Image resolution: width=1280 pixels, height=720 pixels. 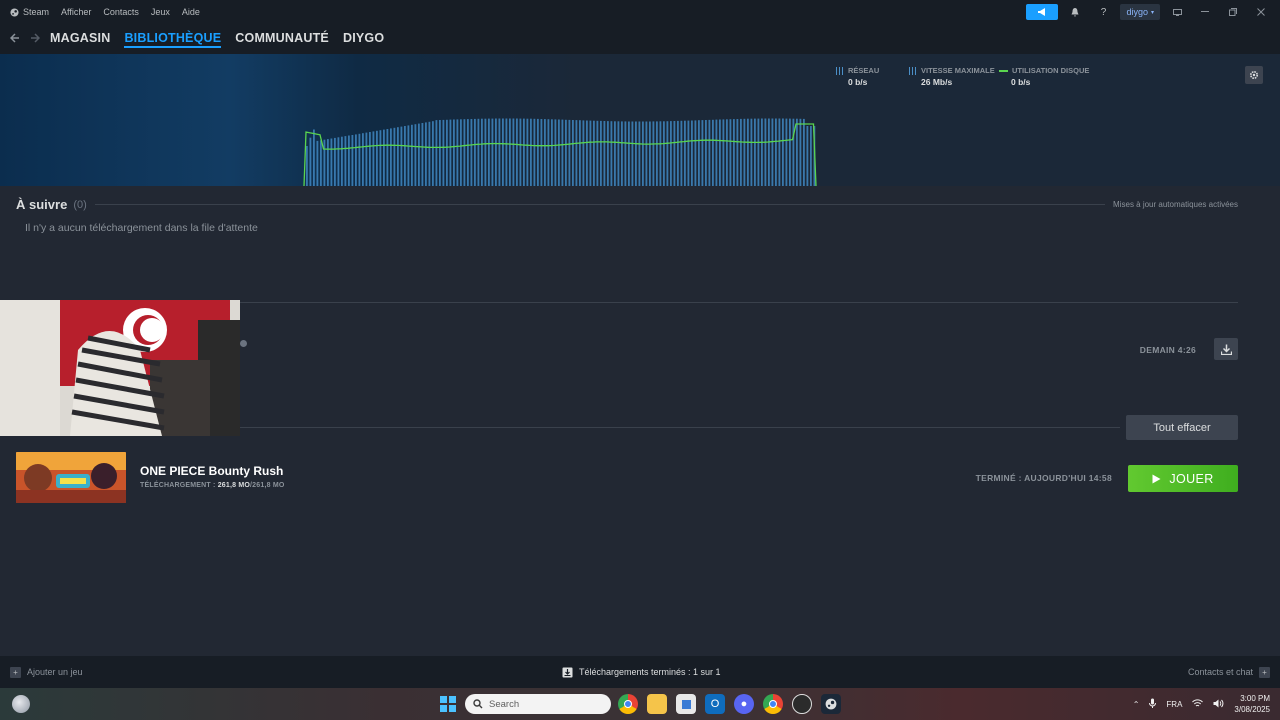 What do you see at coordinates (29, 12) in the screenshot?
I see `menu-steam: Steam` at bounding box center [29, 12].